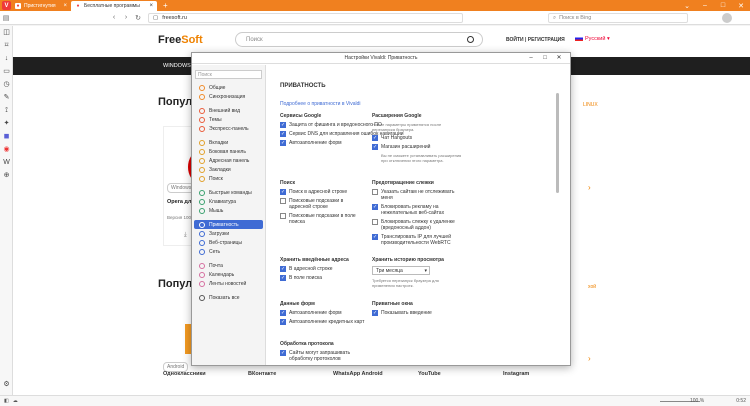 The width and height of the screenshot is (750, 406). Describe the element at coordinates (228, 265) in the screenshot. I see `sidebar-item: Почта` at that location.